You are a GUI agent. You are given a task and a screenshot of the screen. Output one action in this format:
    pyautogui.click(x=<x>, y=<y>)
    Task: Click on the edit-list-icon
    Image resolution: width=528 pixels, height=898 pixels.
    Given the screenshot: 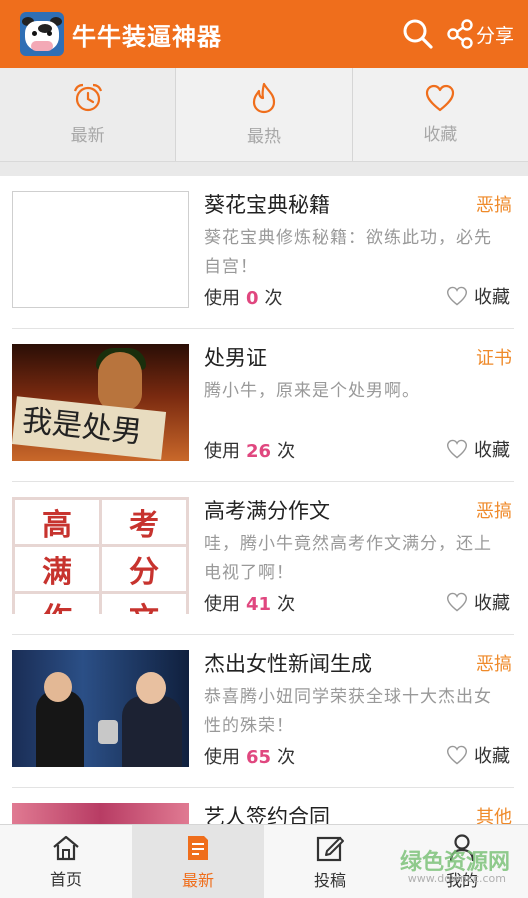 What is the action you would take?
    pyautogui.click(x=198, y=847)
    